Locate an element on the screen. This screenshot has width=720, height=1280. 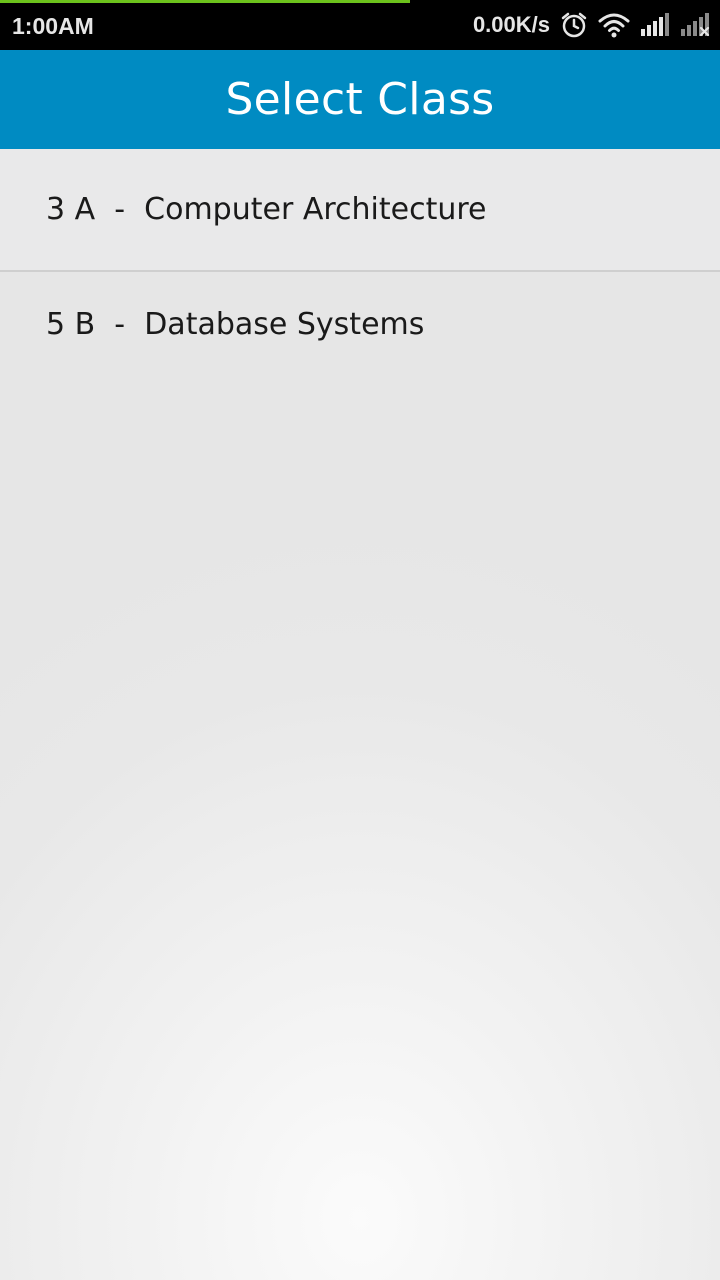
status-icons: 0.00K/s is located at coordinates (591, 25).